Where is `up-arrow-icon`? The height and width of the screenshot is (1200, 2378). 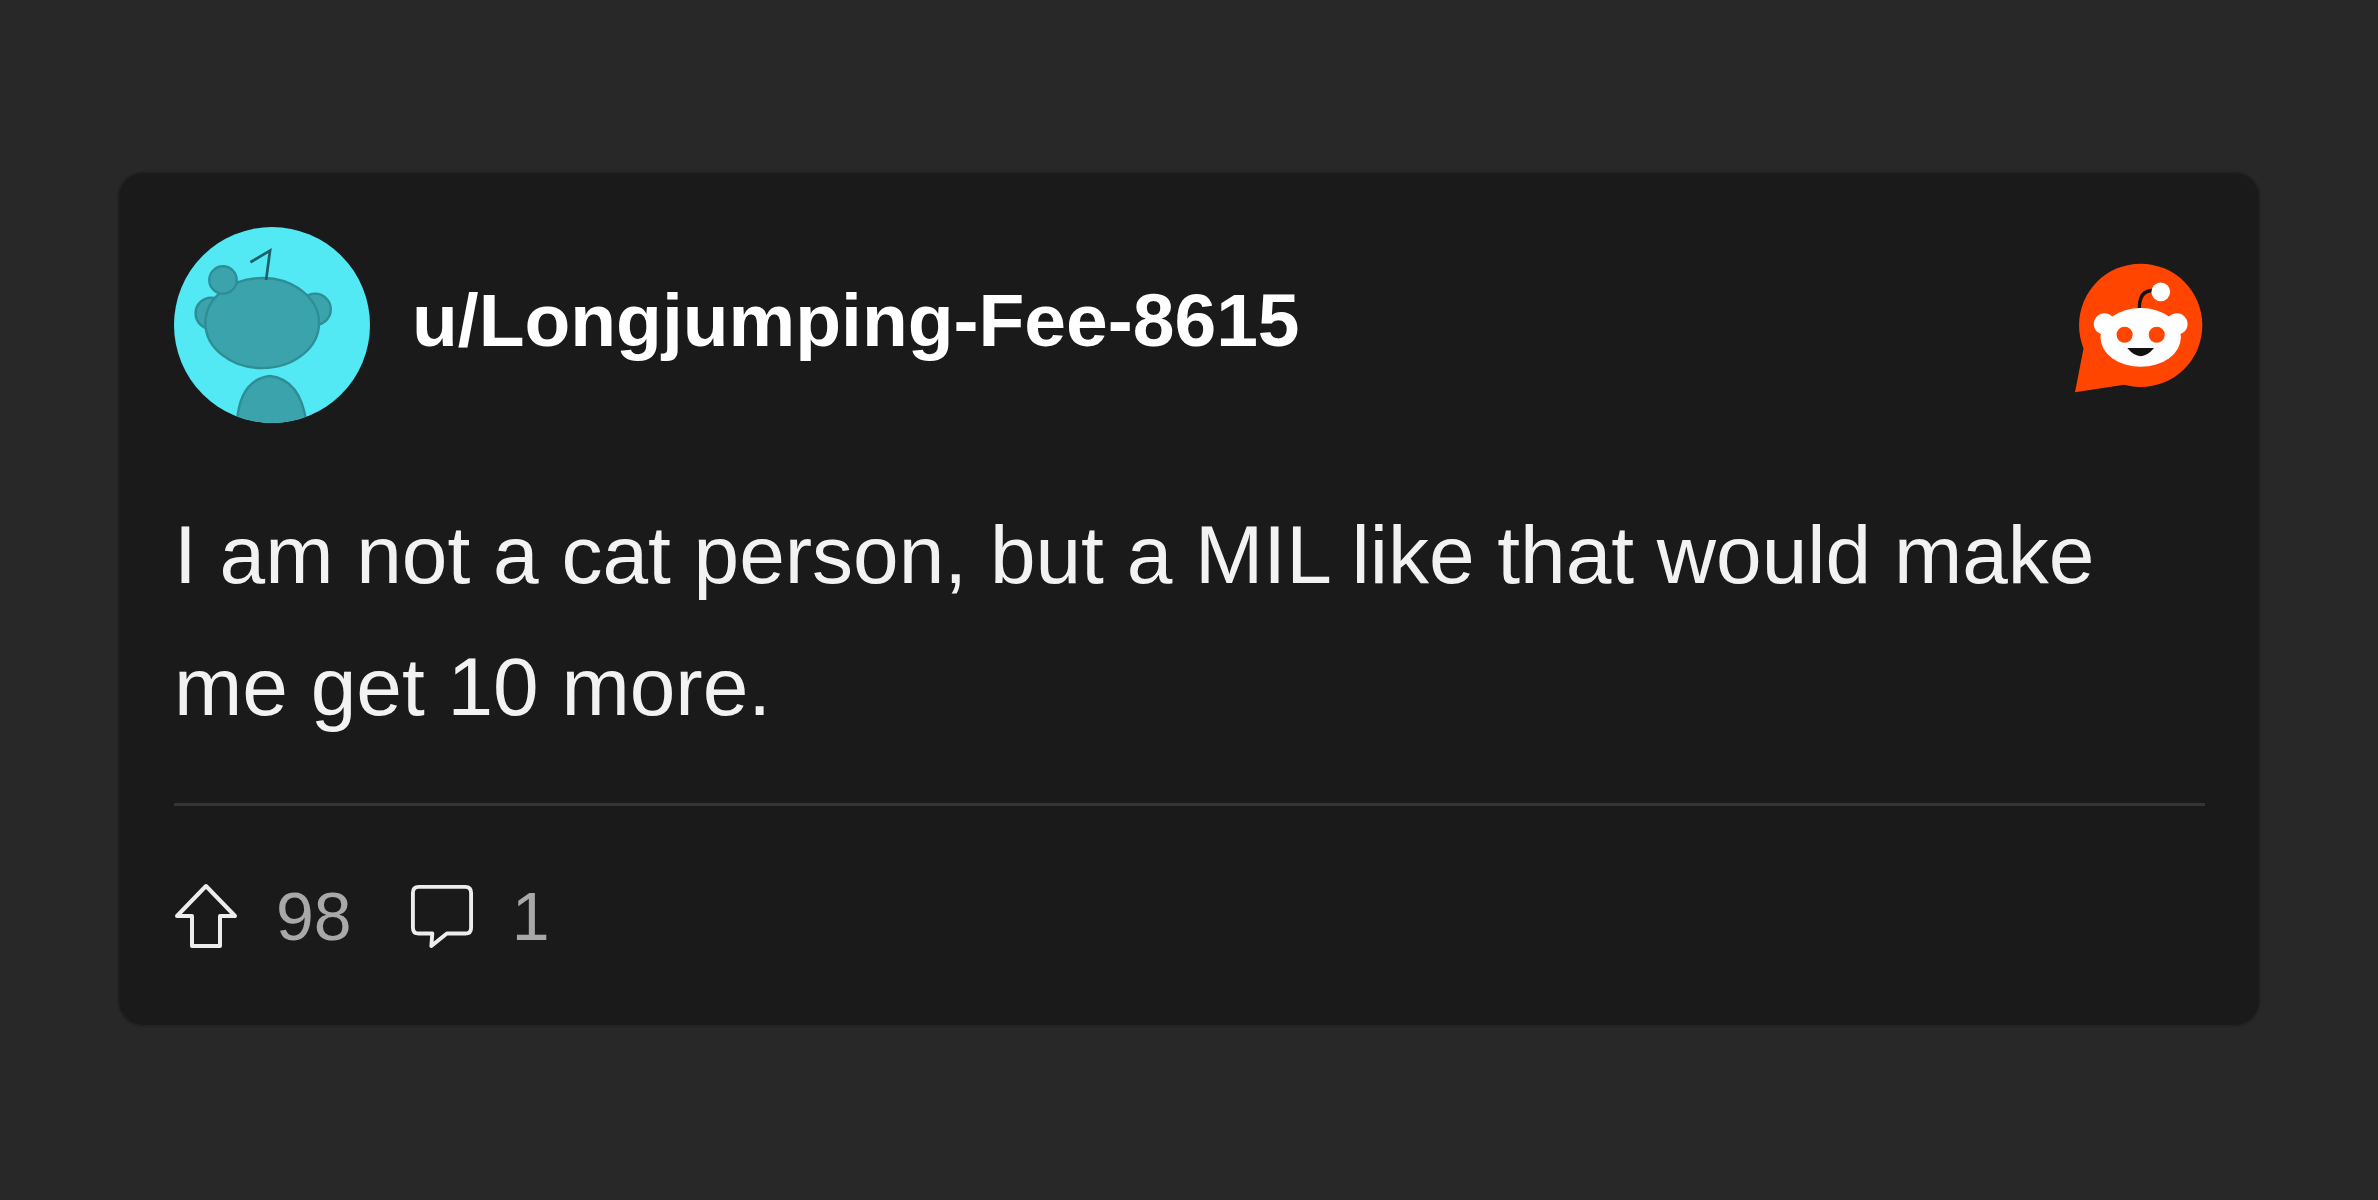
up-arrow-icon is located at coordinates (206, 916).